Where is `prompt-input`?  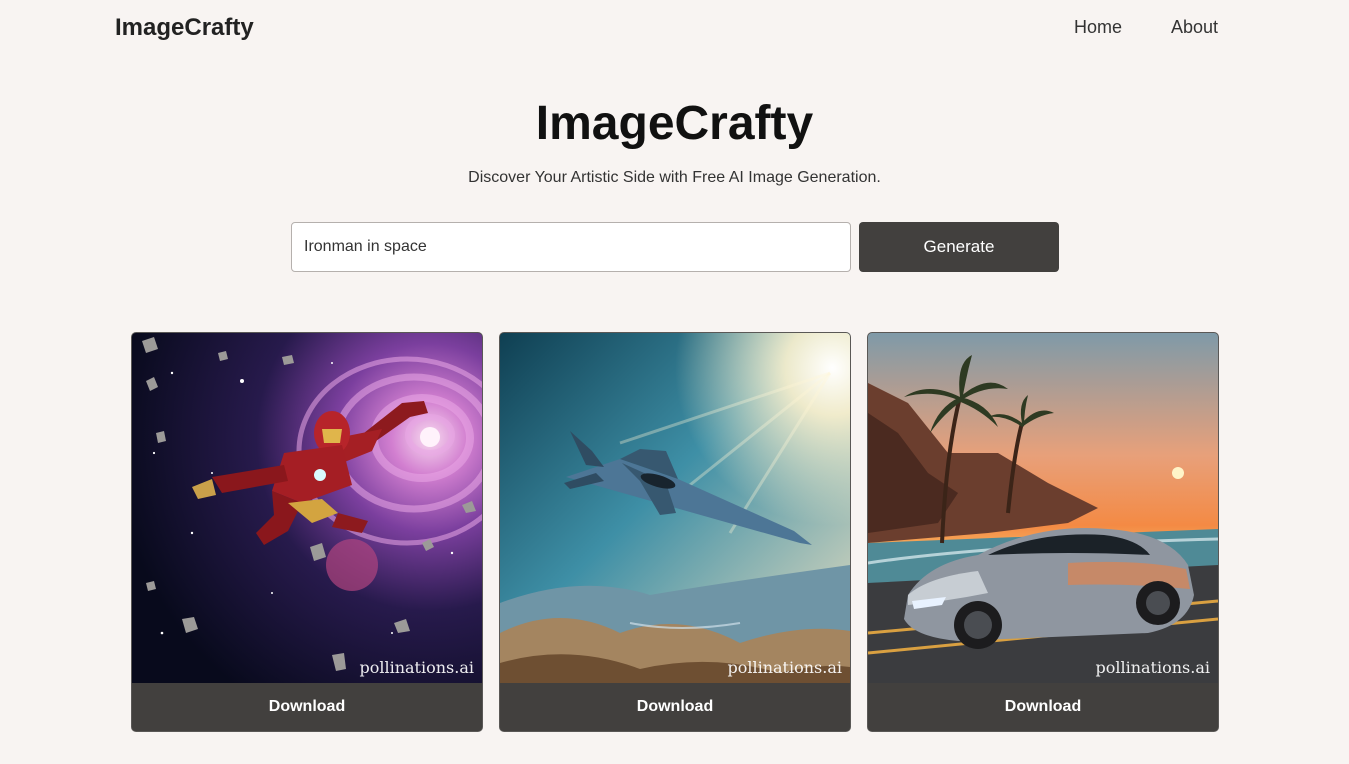 prompt-input is located at coordinates (571, 247).